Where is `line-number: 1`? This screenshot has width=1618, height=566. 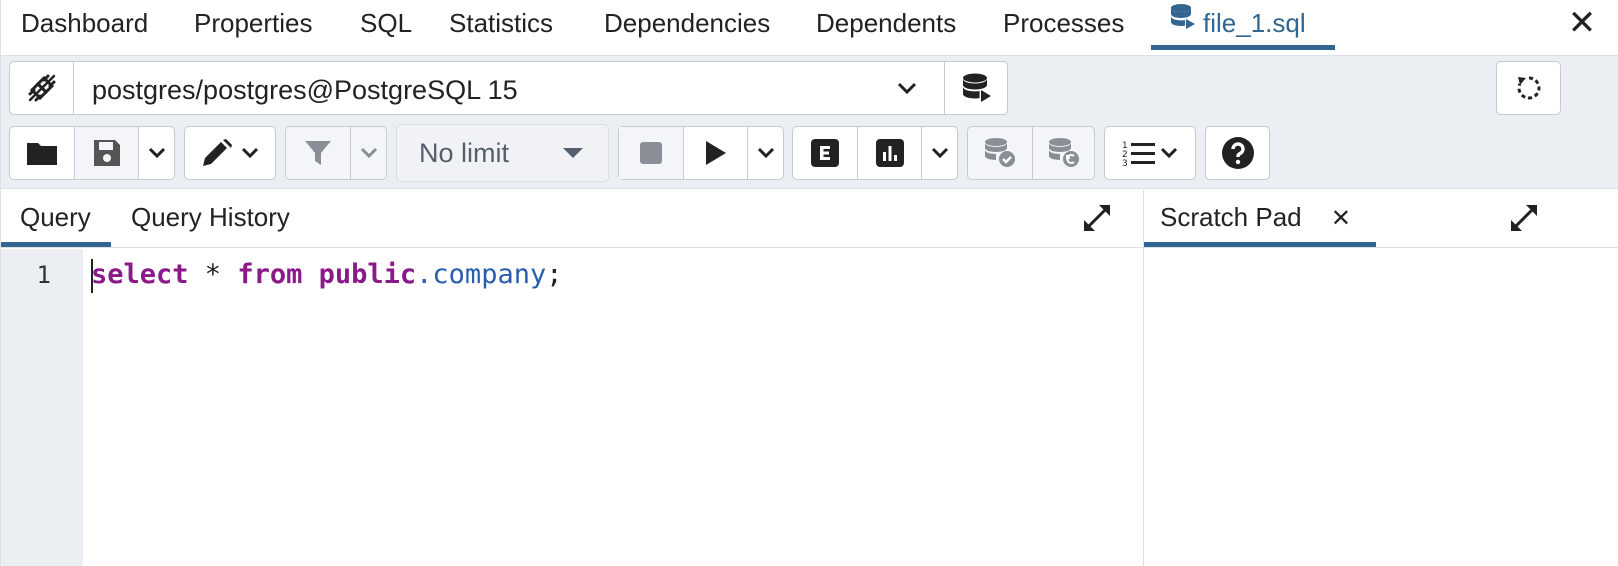 line-number: 1 is located at coordinates (43, 275).